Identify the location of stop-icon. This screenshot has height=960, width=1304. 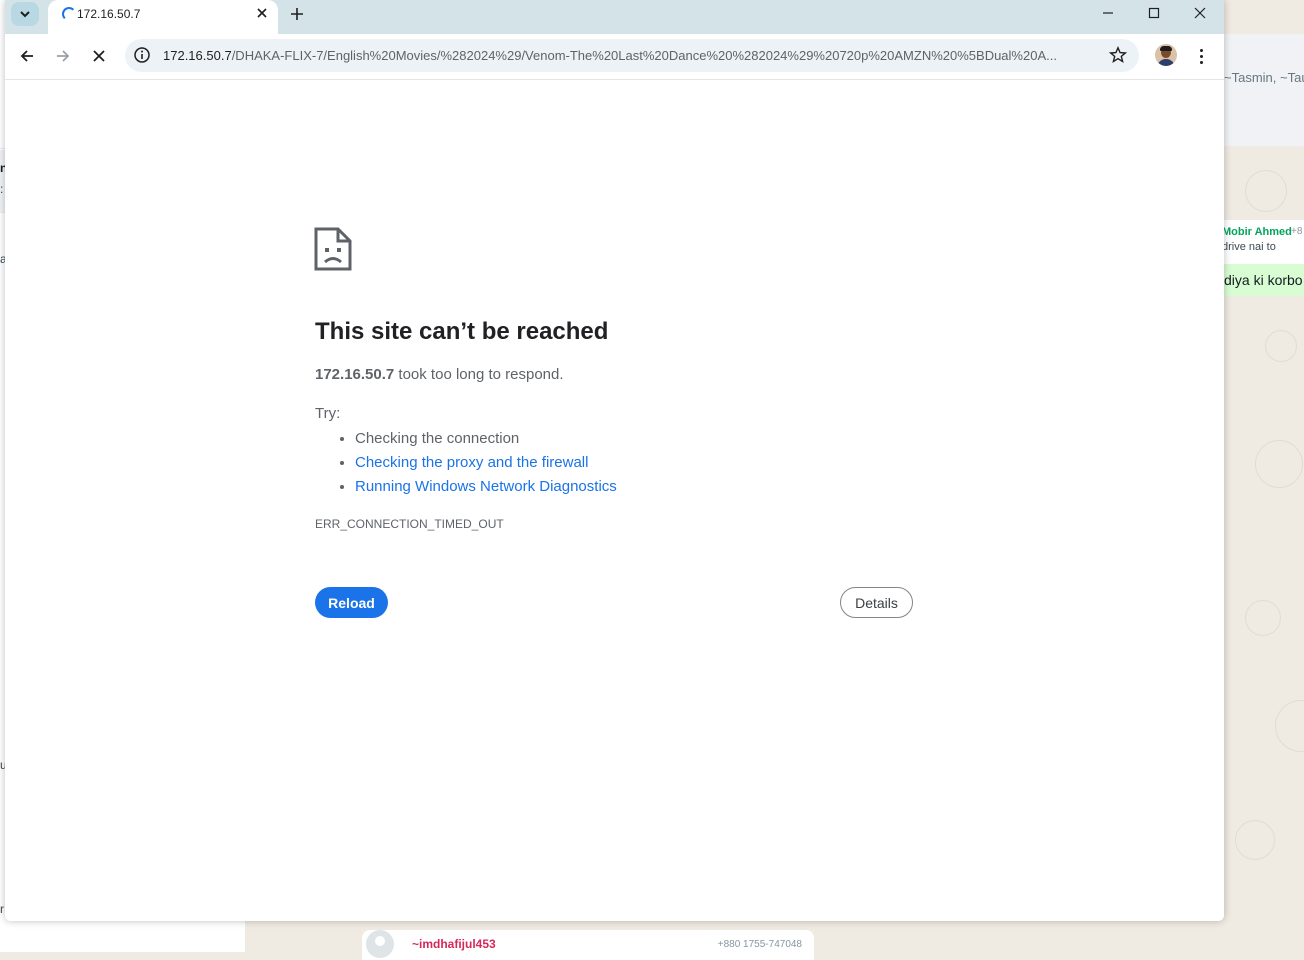
(99, 56).